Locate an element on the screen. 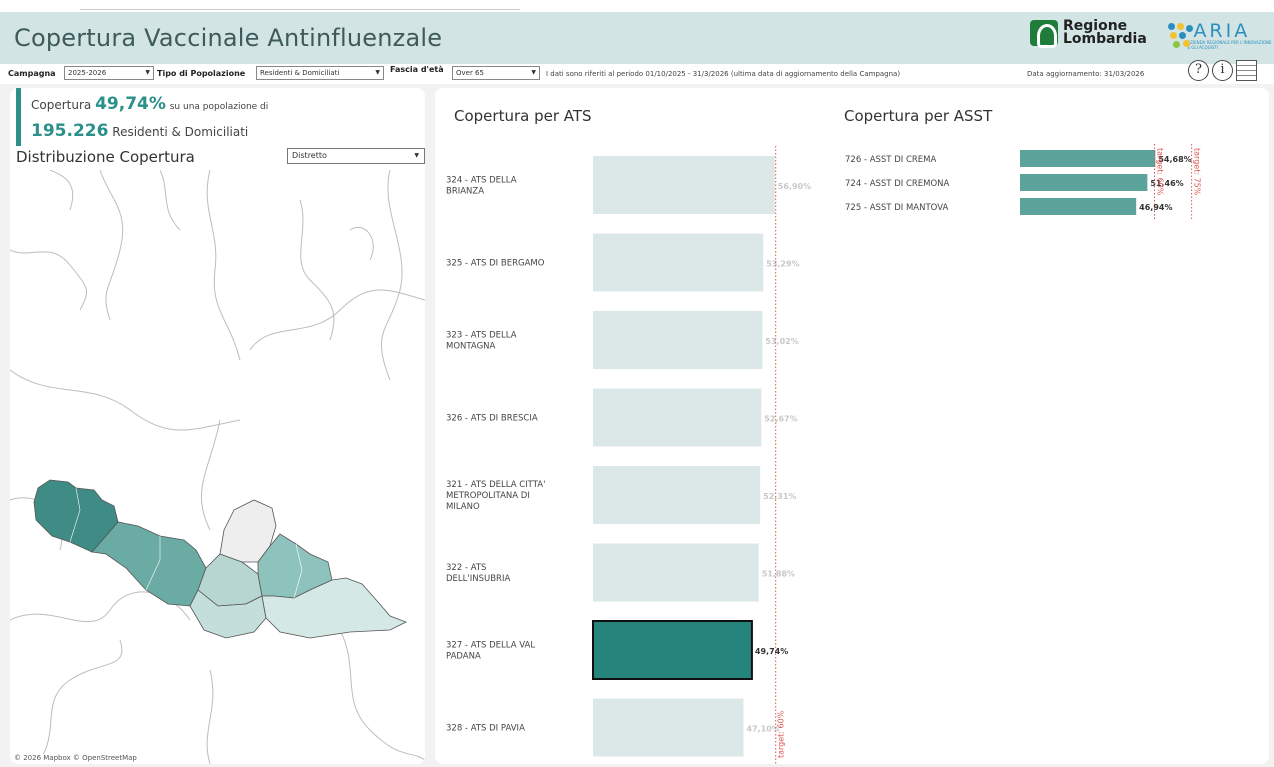 This screenshot has height=767, width=1274. page-title: Copertura Vaccinale Antinfluenzale is located at coordinates (228, 38).